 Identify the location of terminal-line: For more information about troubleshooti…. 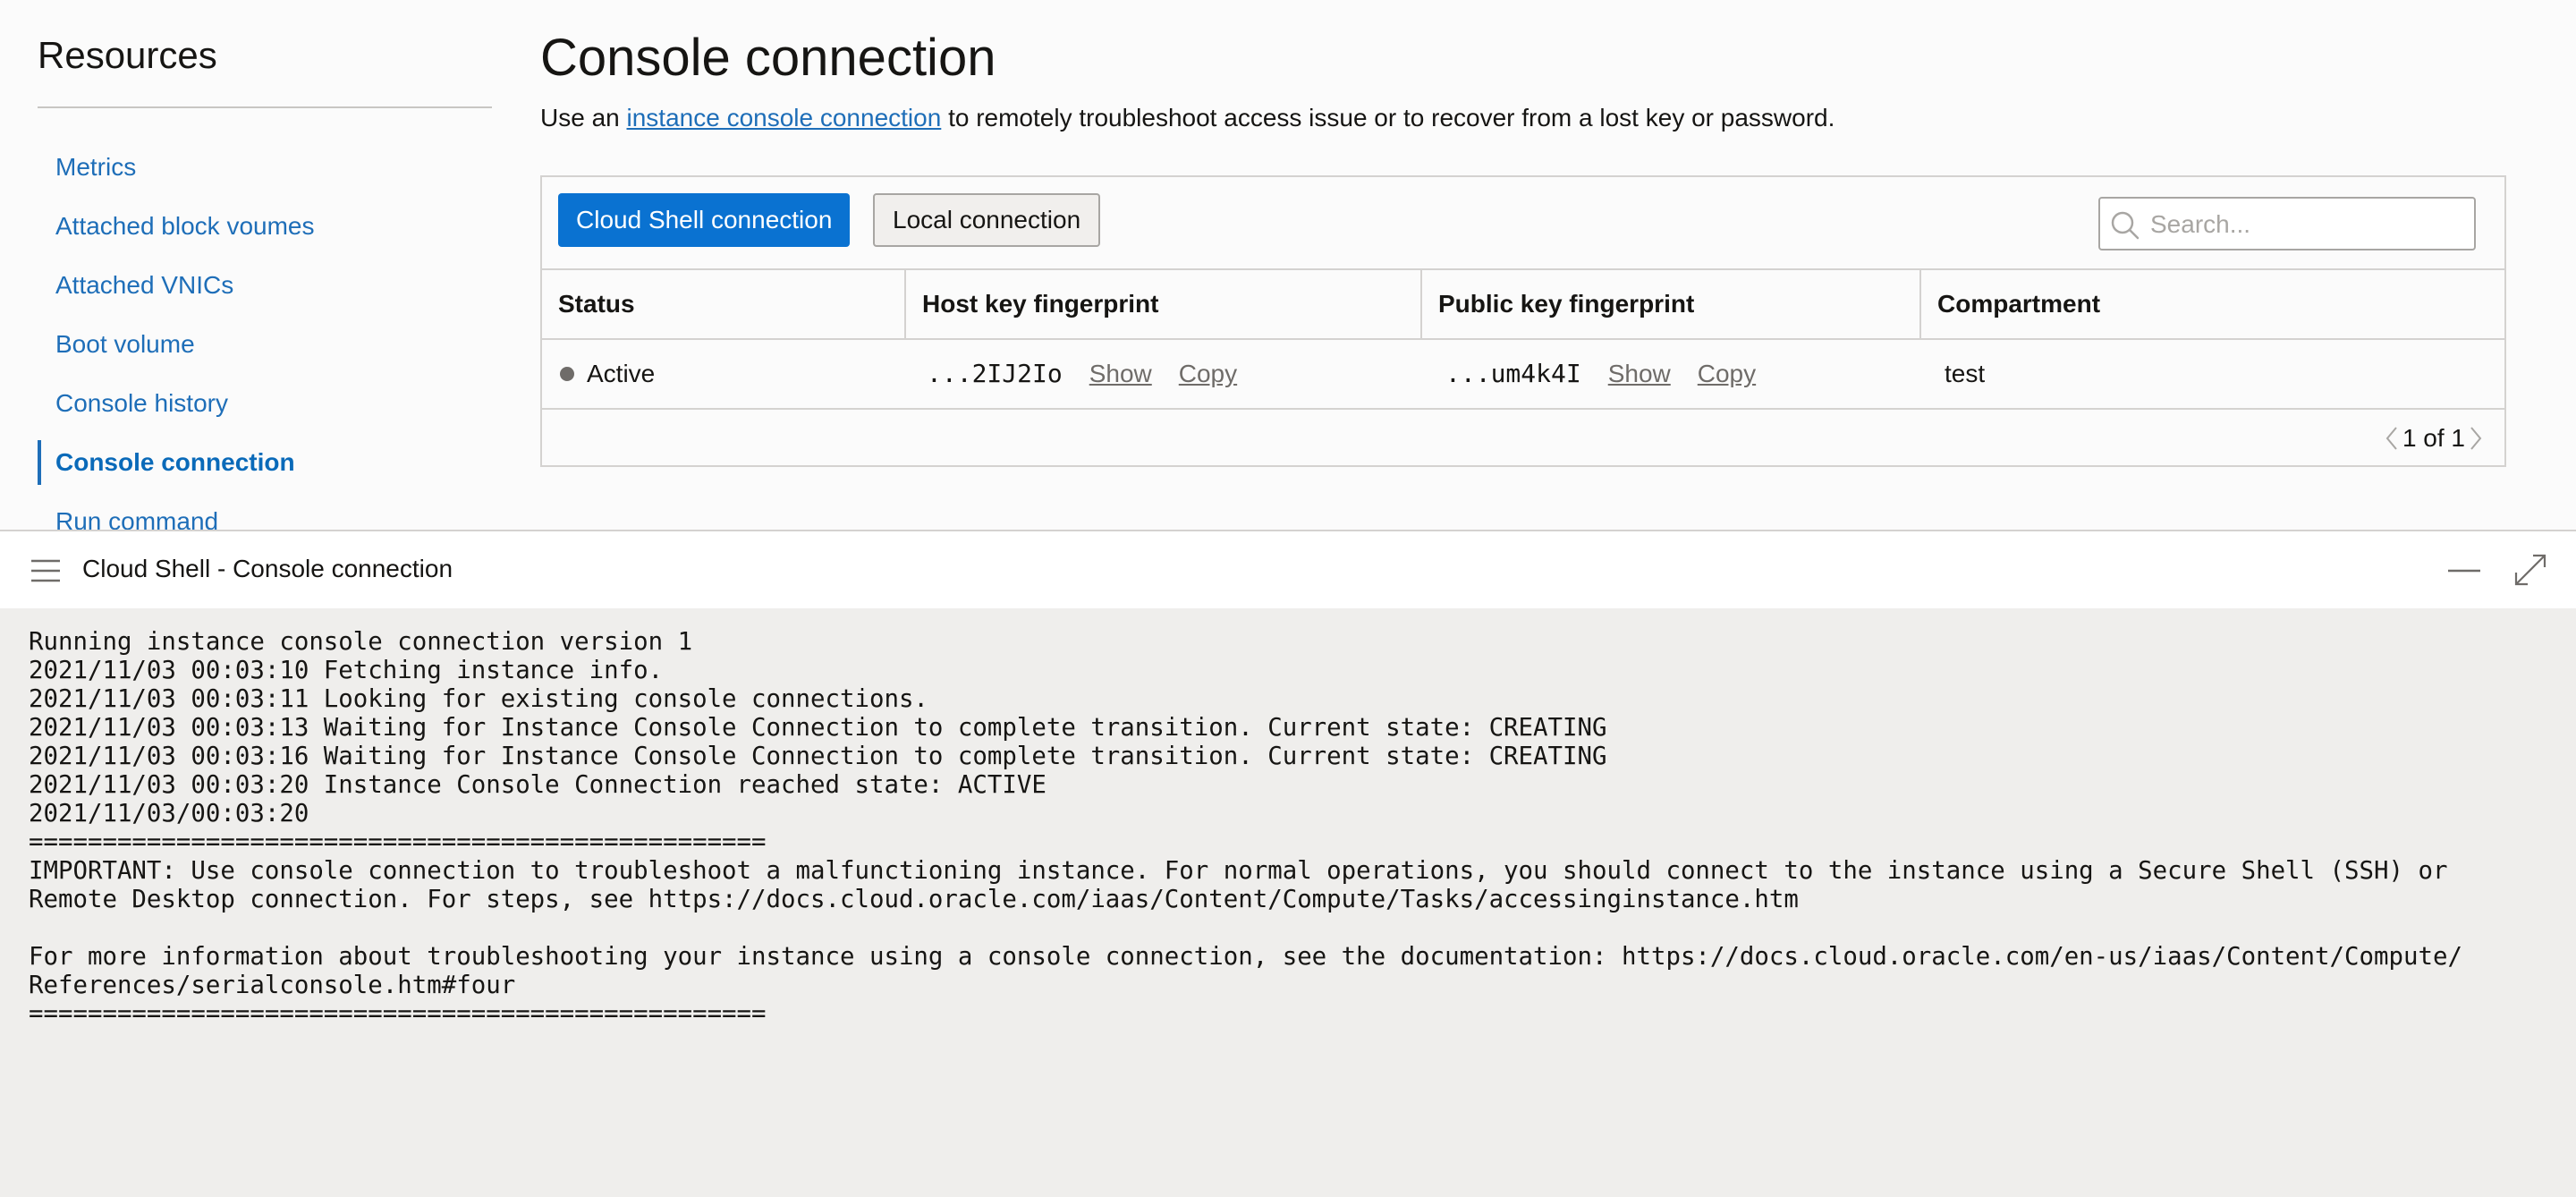
(1245, 957).